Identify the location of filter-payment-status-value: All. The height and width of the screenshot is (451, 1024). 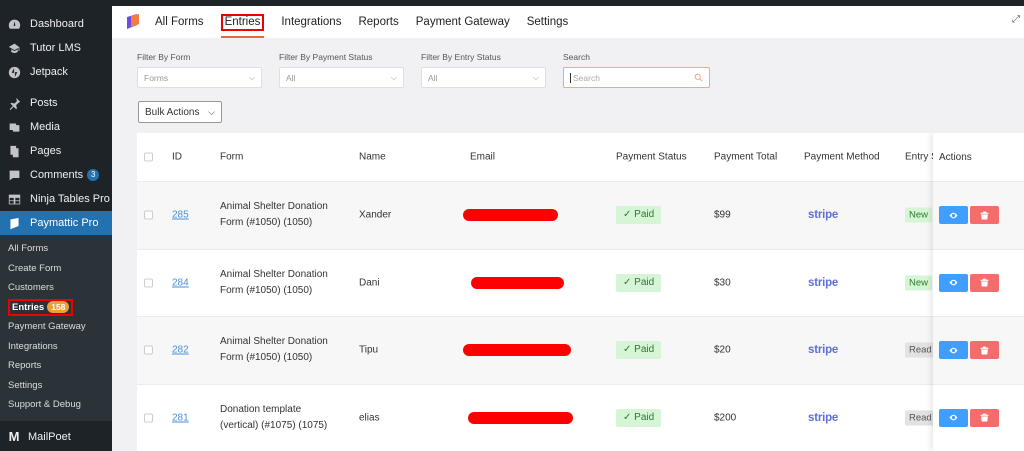
(291, 77).